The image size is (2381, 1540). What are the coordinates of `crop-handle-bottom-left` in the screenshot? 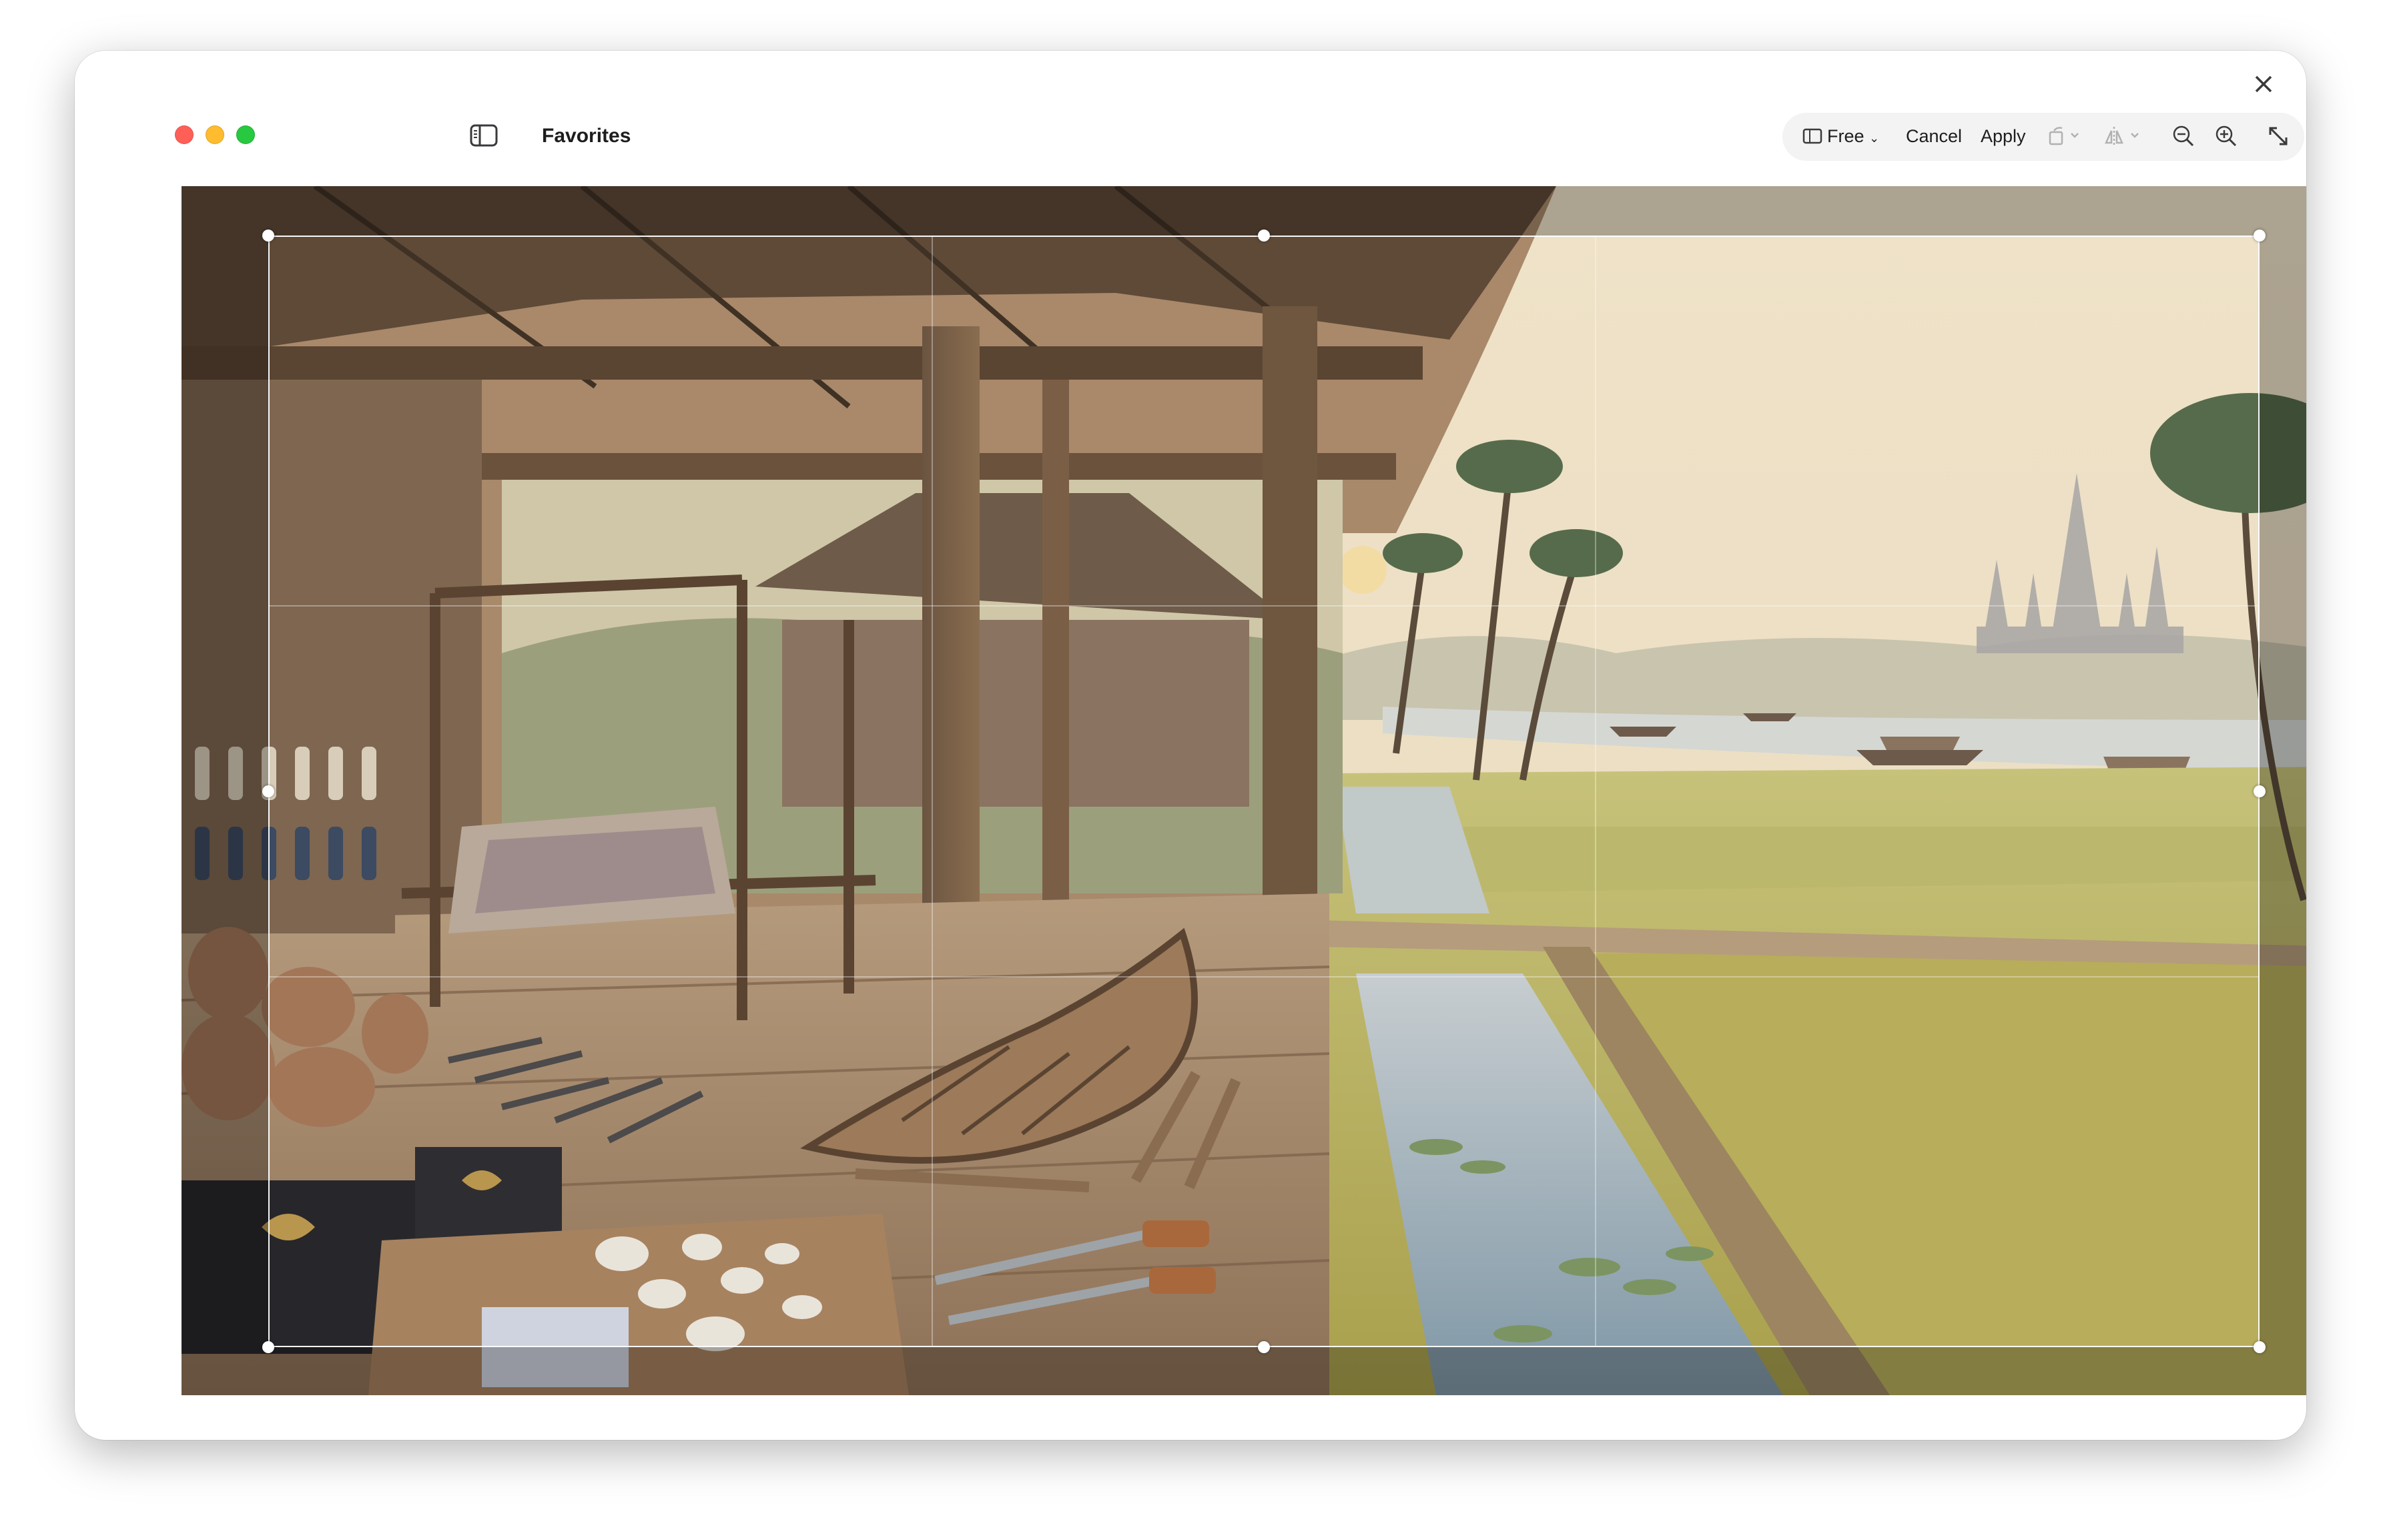 It's located at (268, 1347).